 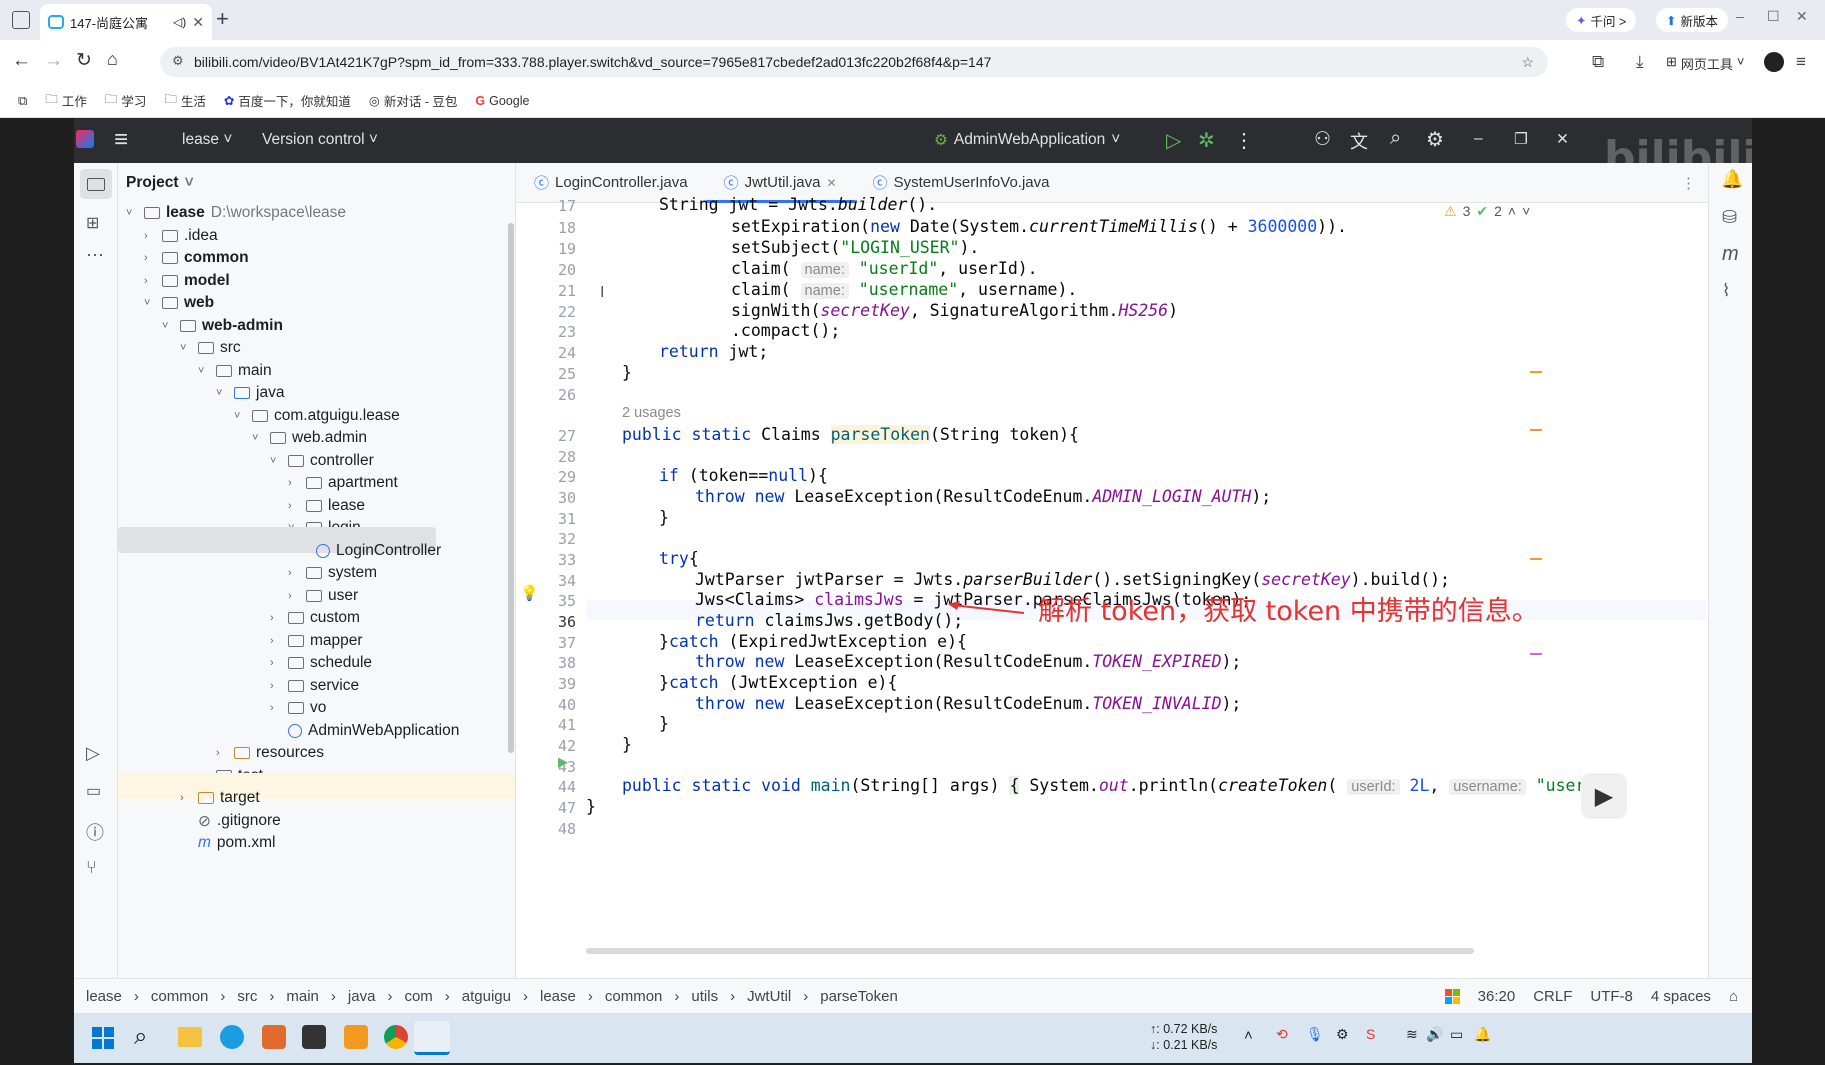 I want to click on notifications-icon: 🔔, so click(x=1732, y=179).